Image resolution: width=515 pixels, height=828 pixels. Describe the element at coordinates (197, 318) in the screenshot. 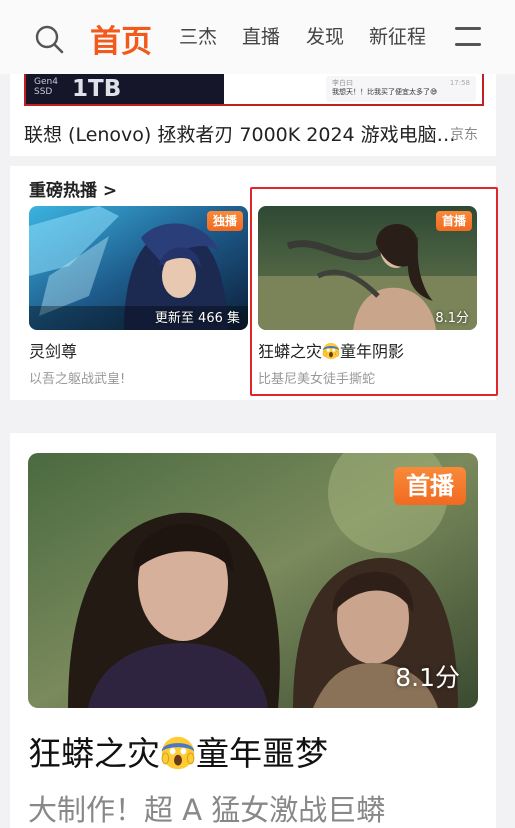

I see `episode-count: 更新至 466 集` at that location.